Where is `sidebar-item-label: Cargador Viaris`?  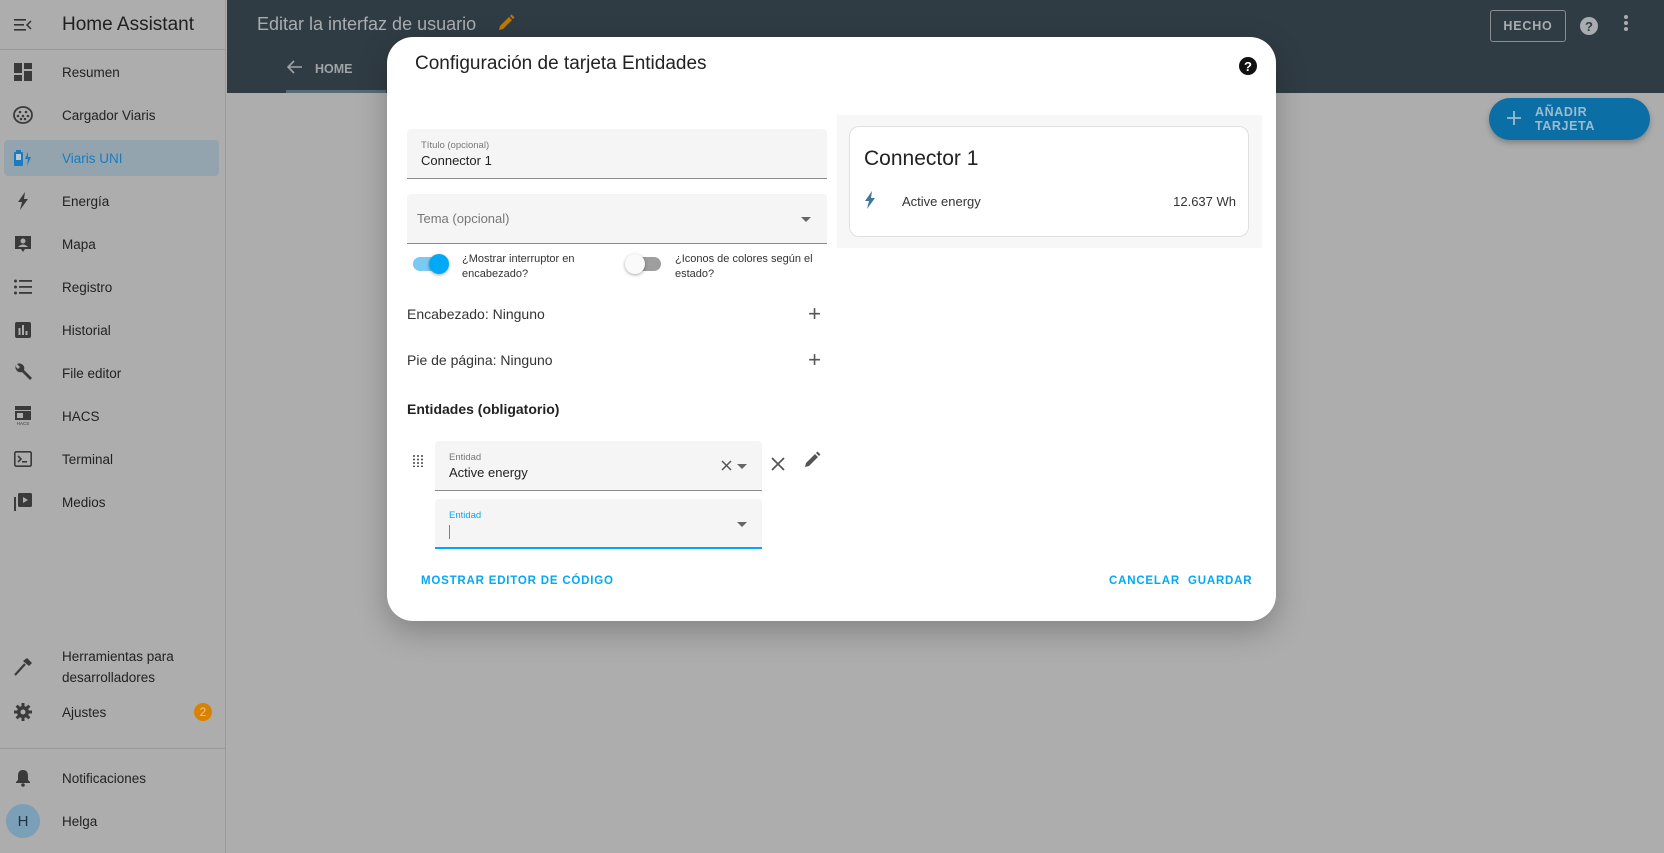
sidebar-item-label: Cargador Viaris is located at coordinates (109, 115).